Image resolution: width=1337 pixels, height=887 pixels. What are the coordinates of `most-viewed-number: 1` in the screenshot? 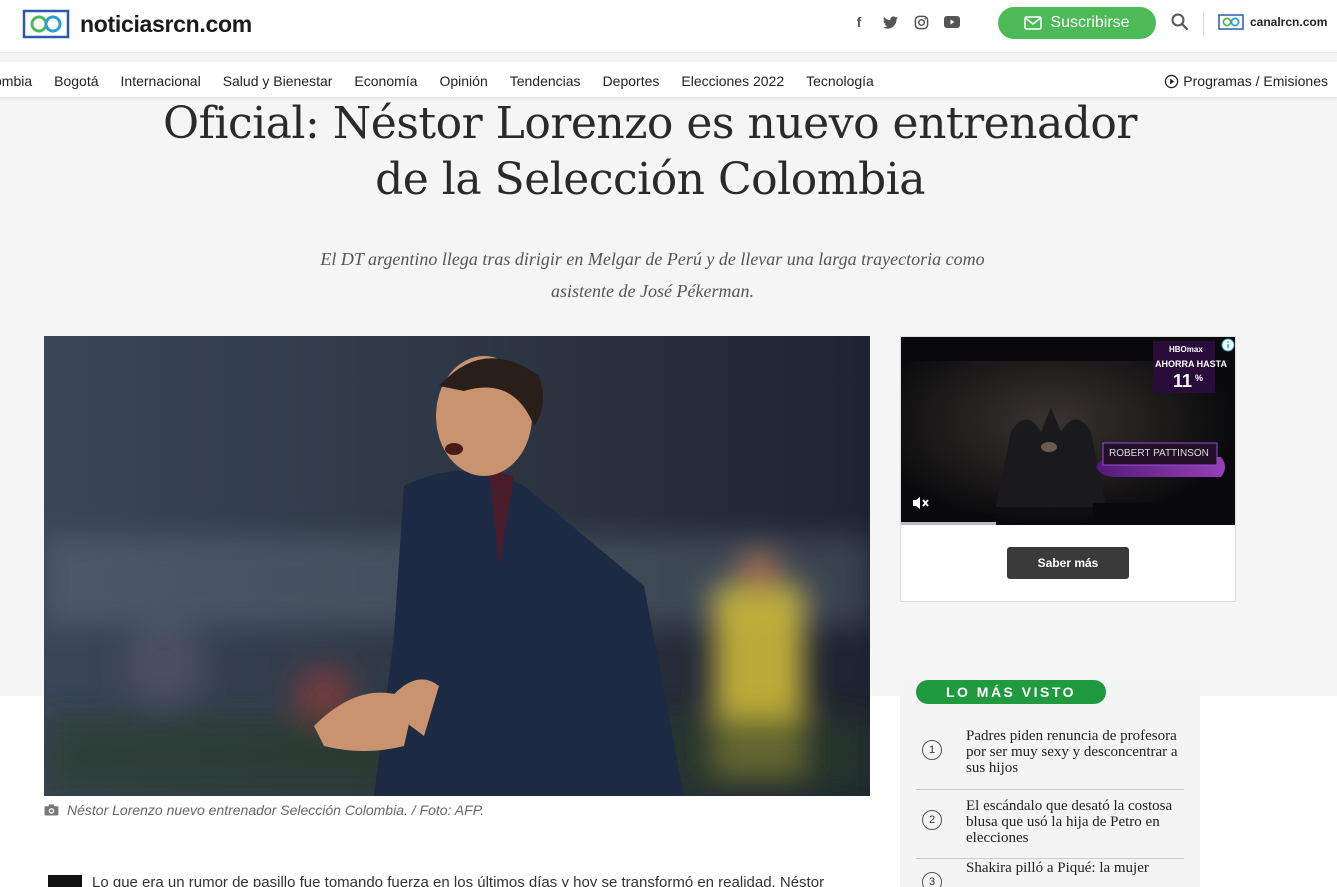 It's located at (932, 750).